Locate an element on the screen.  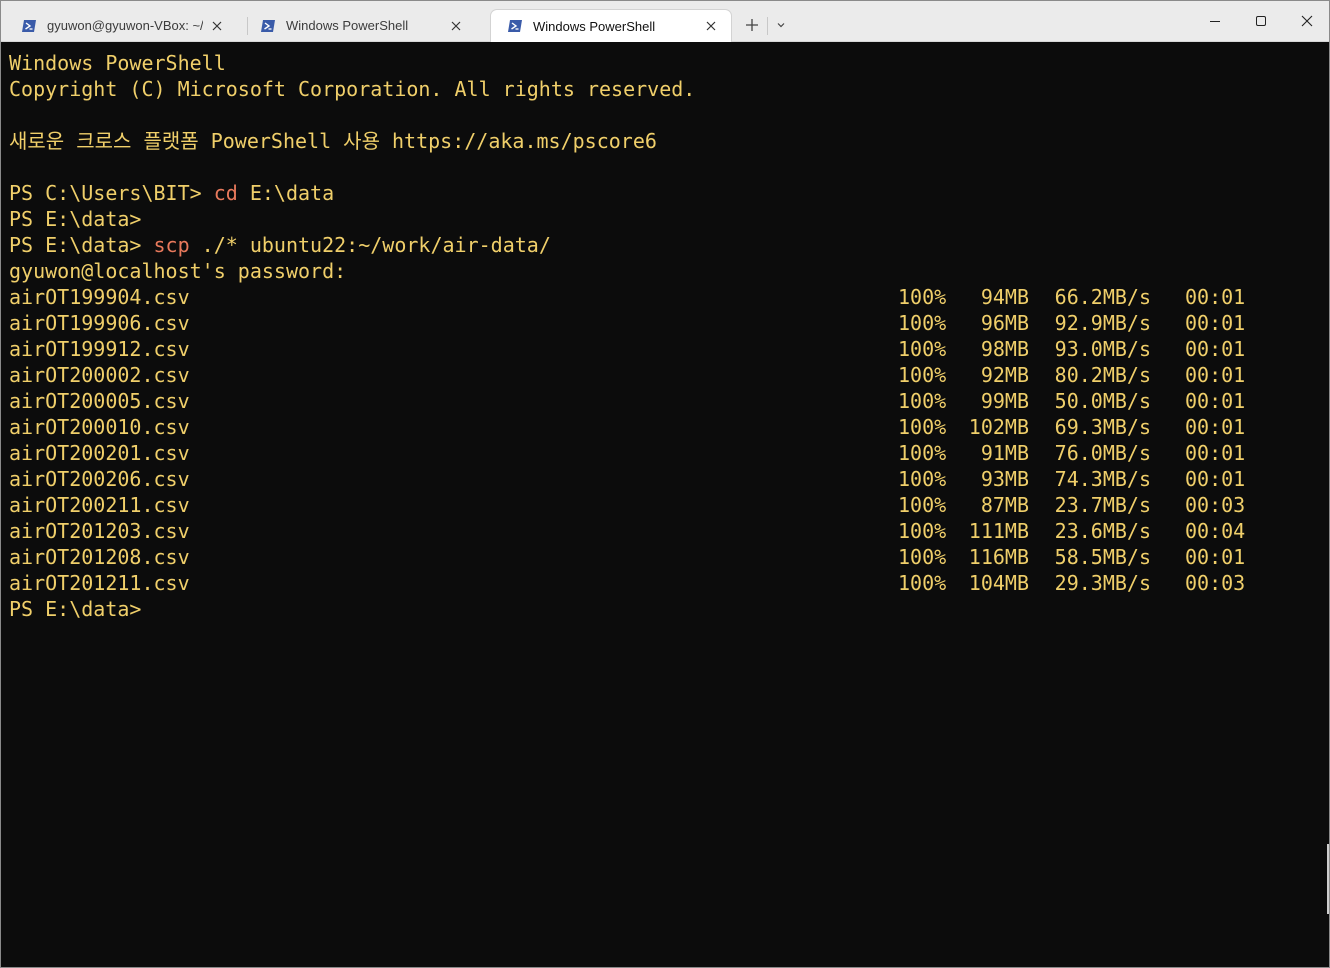
minimize-icon is located at coordinates (1215, 21).